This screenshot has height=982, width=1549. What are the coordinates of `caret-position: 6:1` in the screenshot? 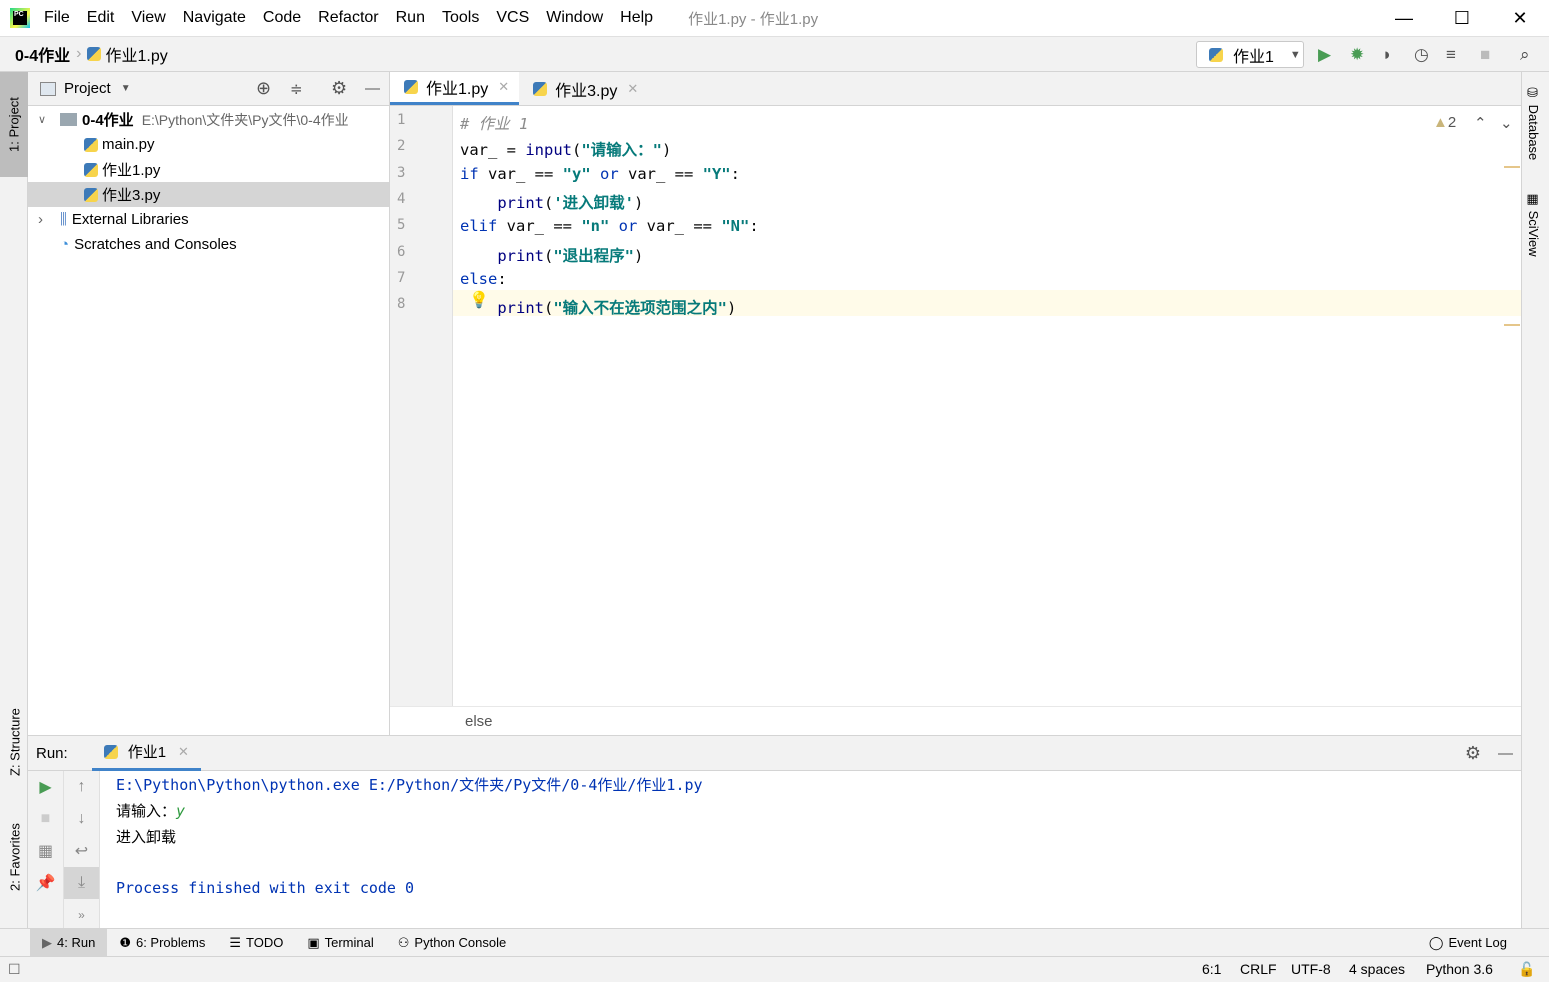 It's located at (1211, 969).